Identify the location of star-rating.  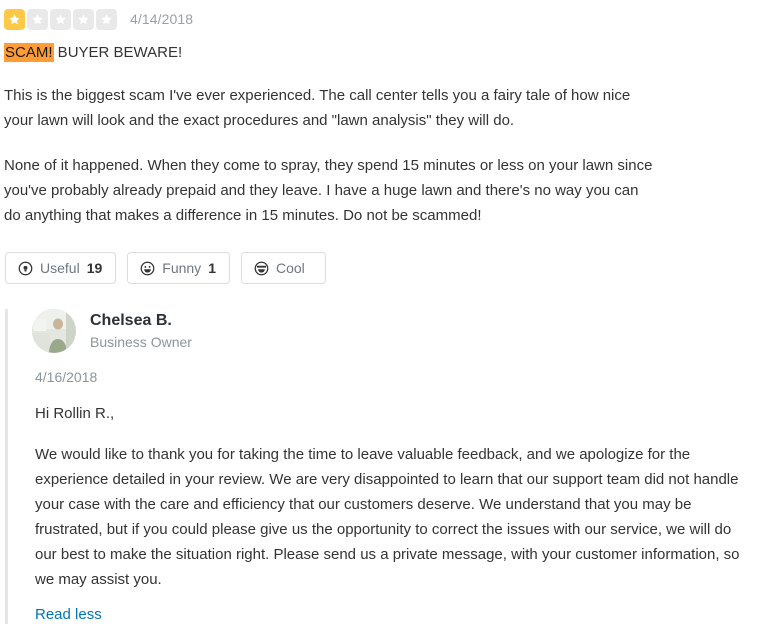
(60, 19).